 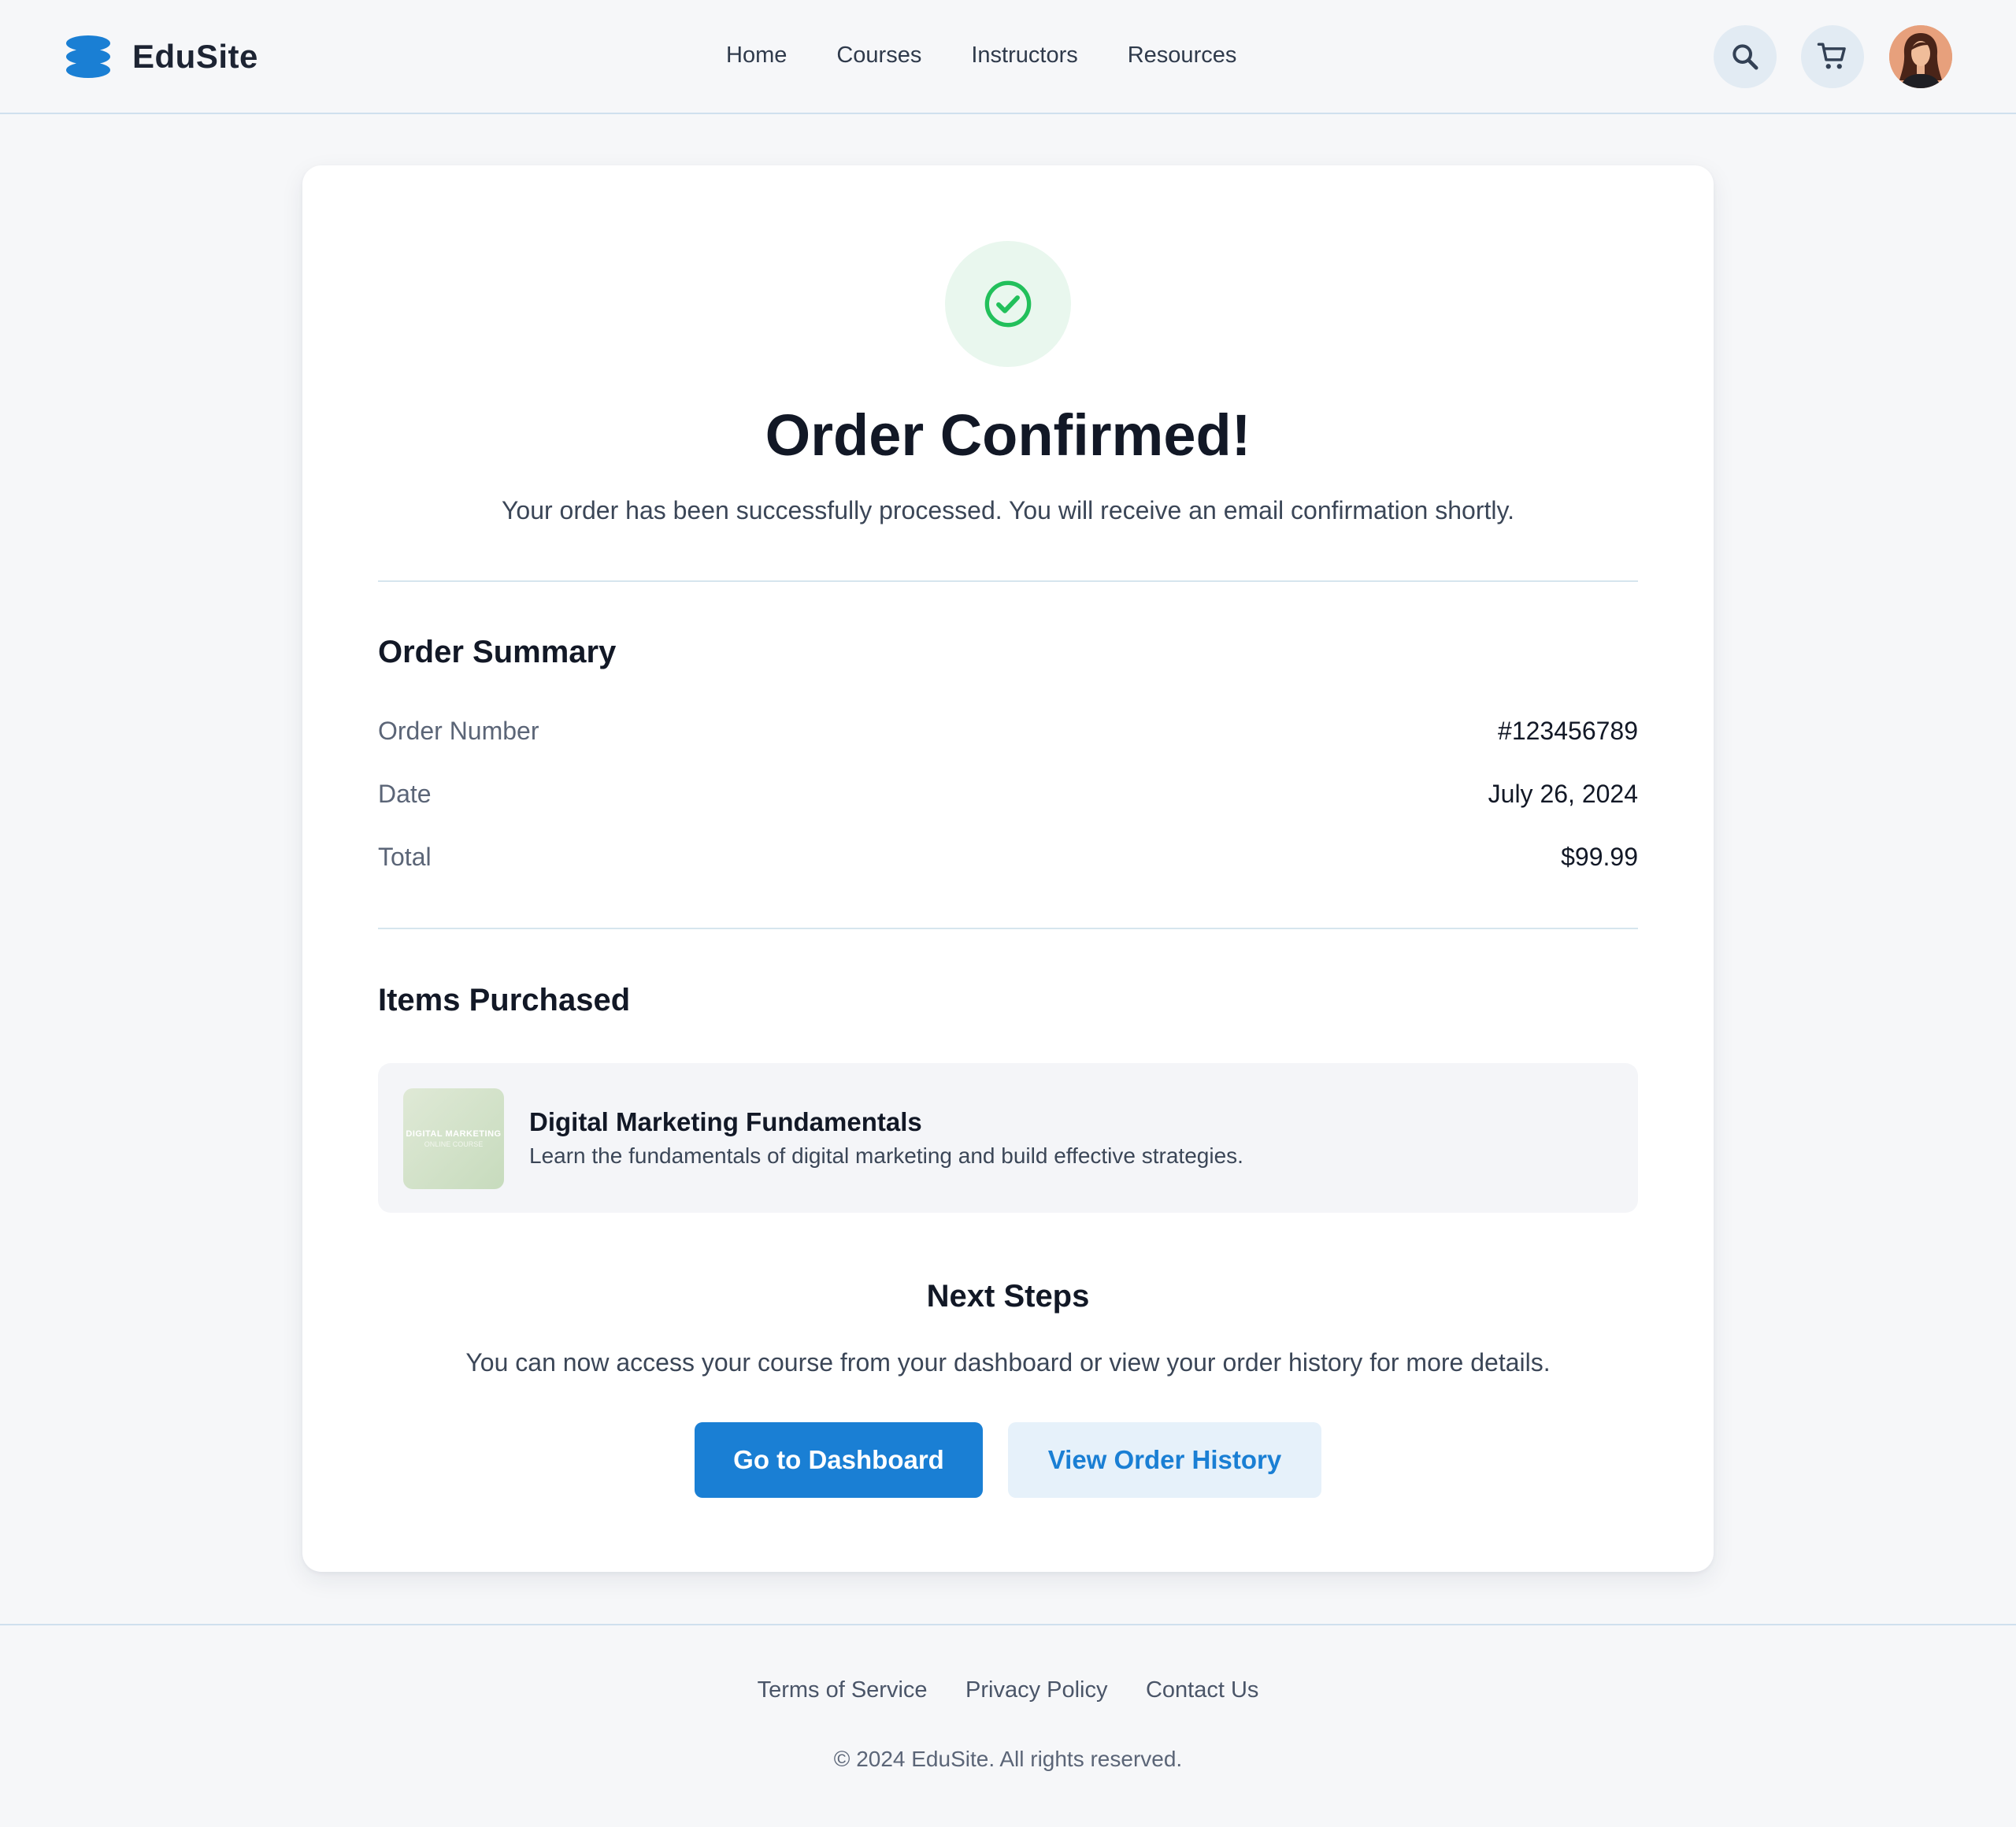 What do you see at coordinates (504, 1000) in the screenshot?
I see `items-purchased-heading: Items Purchased` at bounding box center [504, 1000].